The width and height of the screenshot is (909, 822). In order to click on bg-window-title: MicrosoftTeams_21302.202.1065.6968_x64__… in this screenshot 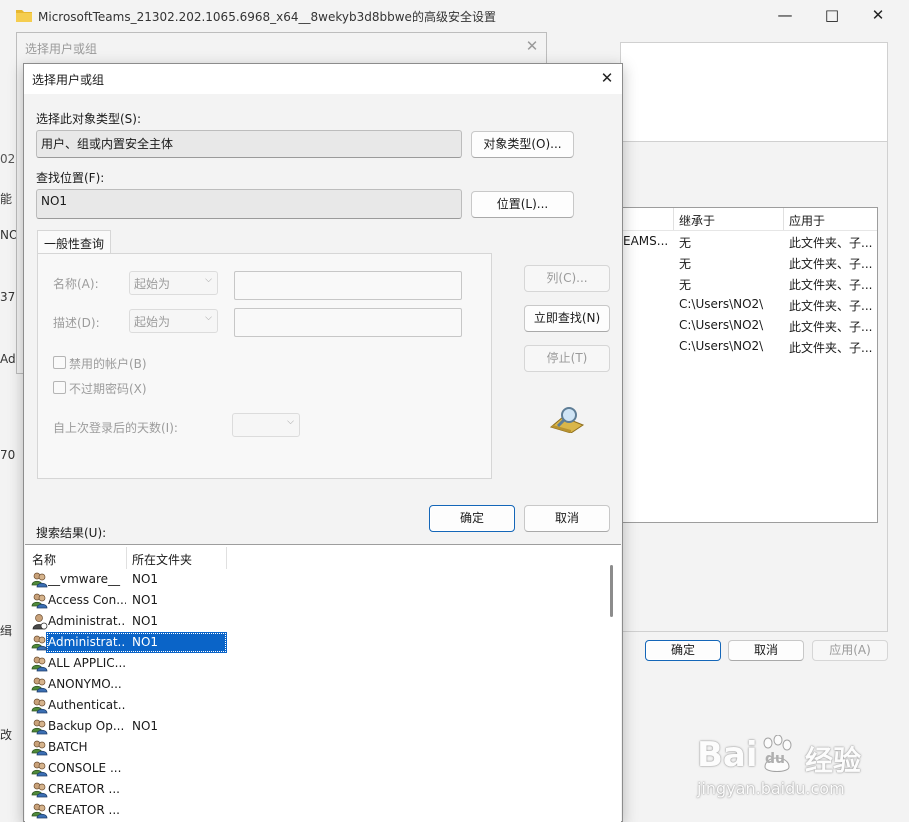, I will do `click(267, 17)`.